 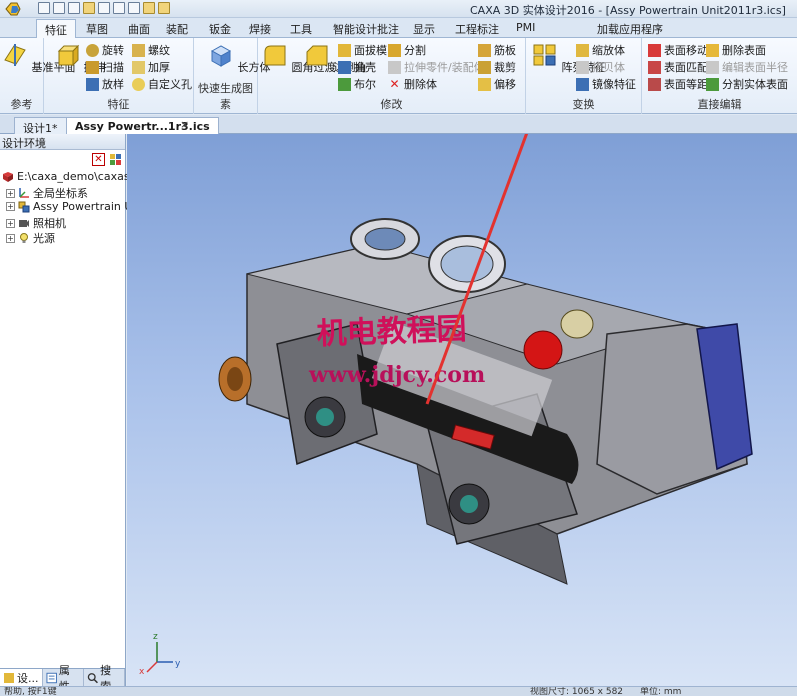 I want to click on tab-display: 显示, so click(x=424, y=29).